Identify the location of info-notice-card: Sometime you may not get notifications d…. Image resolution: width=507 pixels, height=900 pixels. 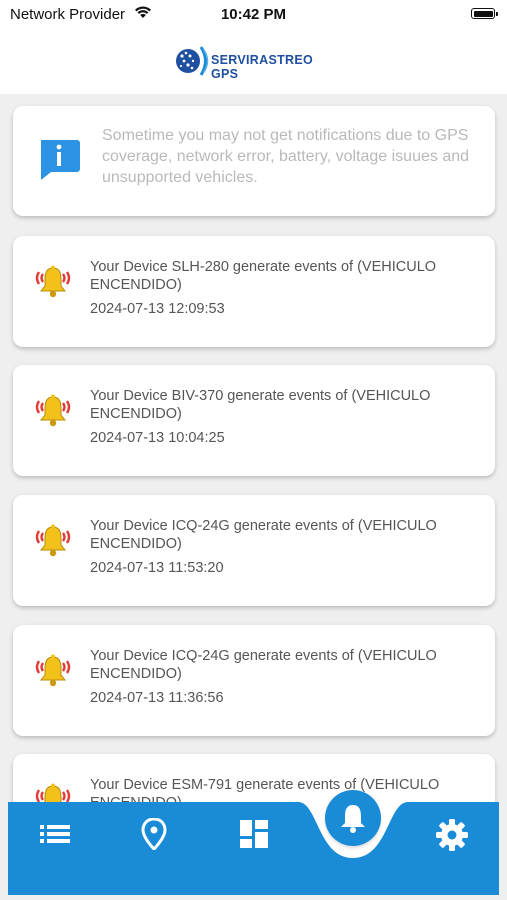
(254, 161).